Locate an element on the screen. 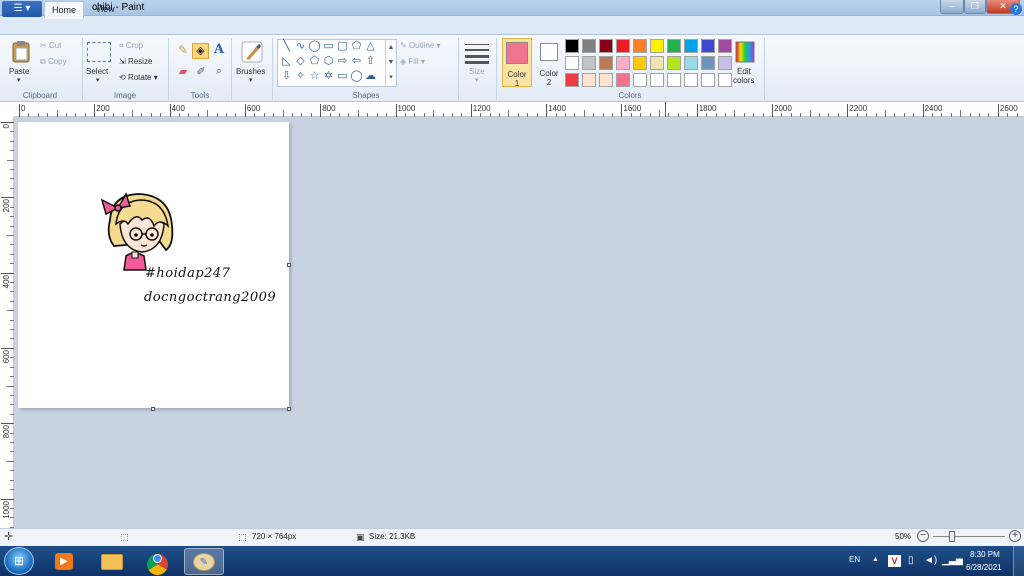  fill-bucket-icon: ◈ is located at coordinates (200, 51).